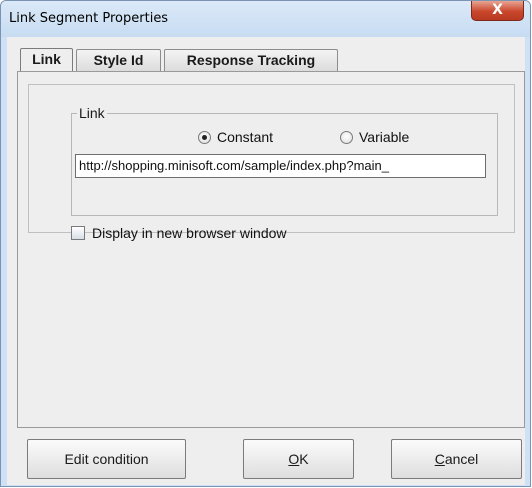  I want to click on radio-selected-dot, so click(204, 137).